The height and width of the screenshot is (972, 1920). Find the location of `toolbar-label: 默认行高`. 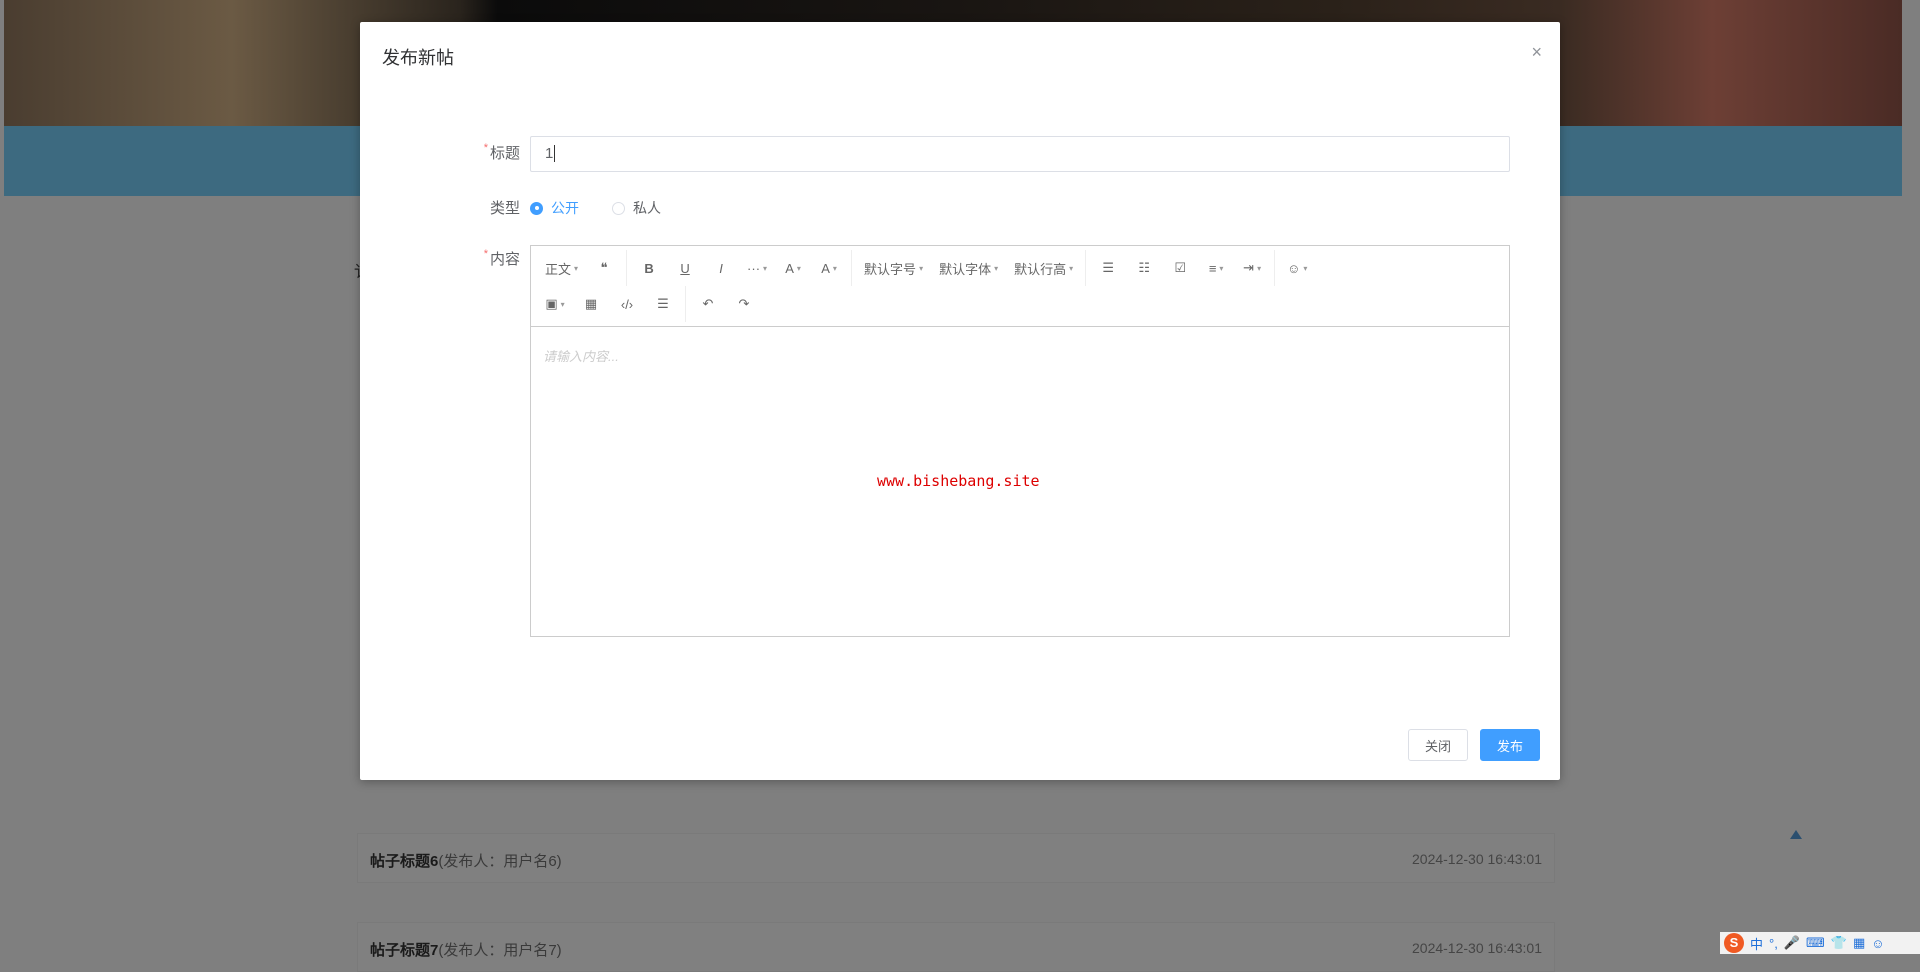

toolbar-label: 默认行高 is located at coordinates (1040, 269).